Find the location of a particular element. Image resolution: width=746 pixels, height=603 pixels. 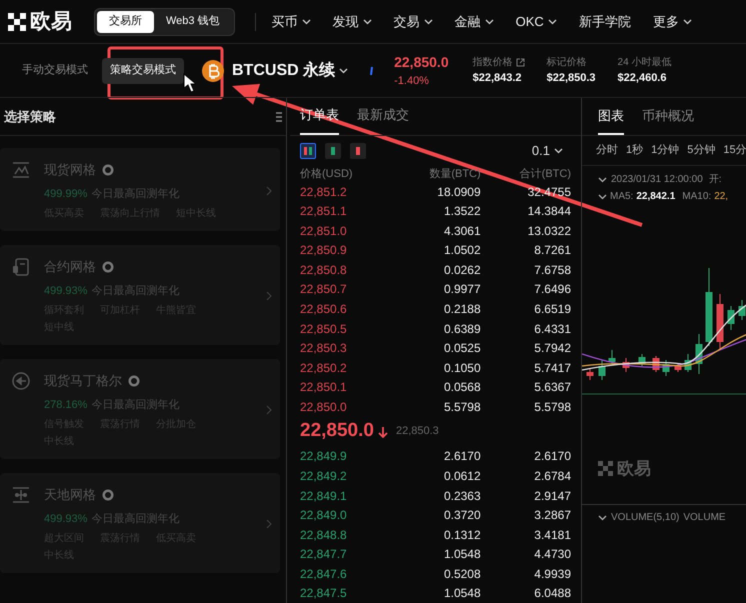

nav-item: 买币 is located at coordinates (291, 22).